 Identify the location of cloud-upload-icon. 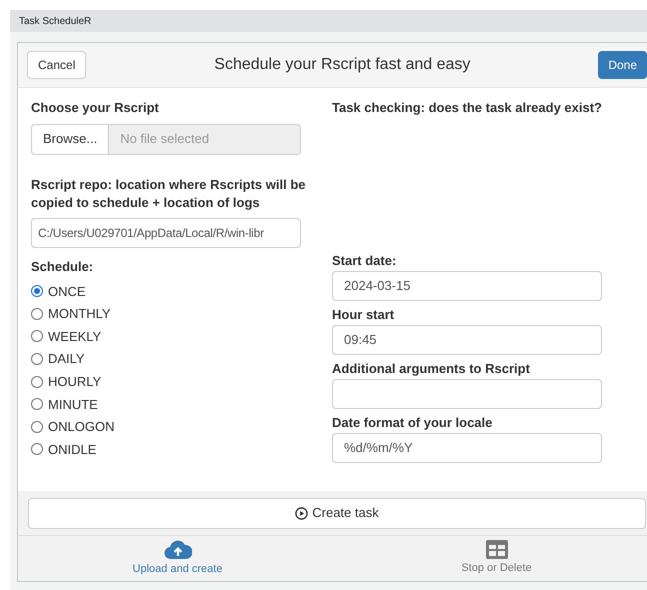
(178, 550).